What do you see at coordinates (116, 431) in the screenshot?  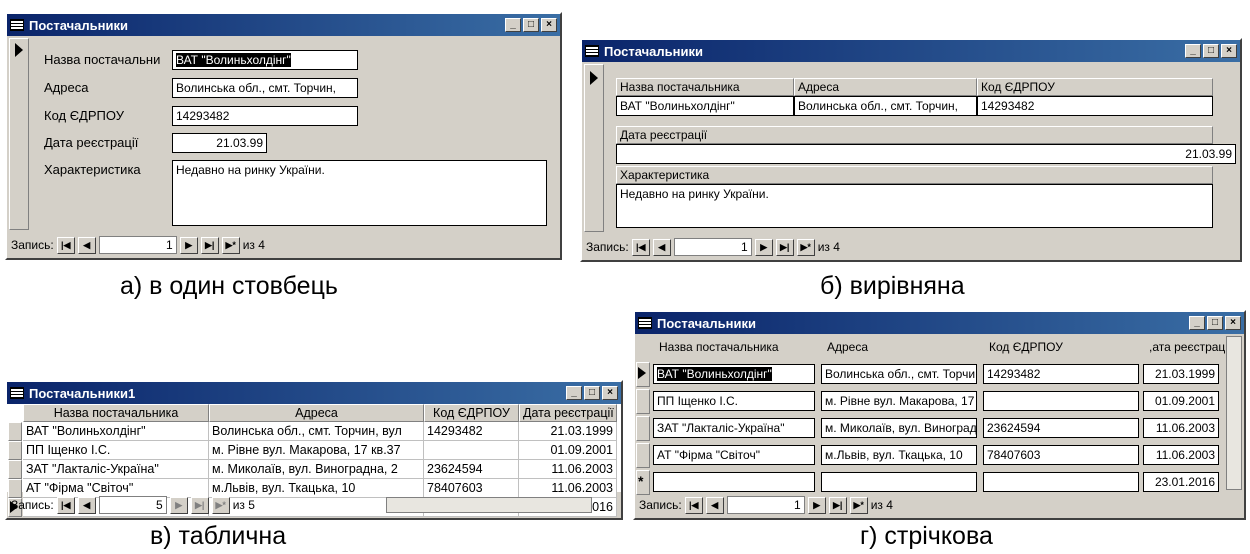 I see `table-cell: ВАТ "Волиньхолдінг"` at bounding box center [116, 431].